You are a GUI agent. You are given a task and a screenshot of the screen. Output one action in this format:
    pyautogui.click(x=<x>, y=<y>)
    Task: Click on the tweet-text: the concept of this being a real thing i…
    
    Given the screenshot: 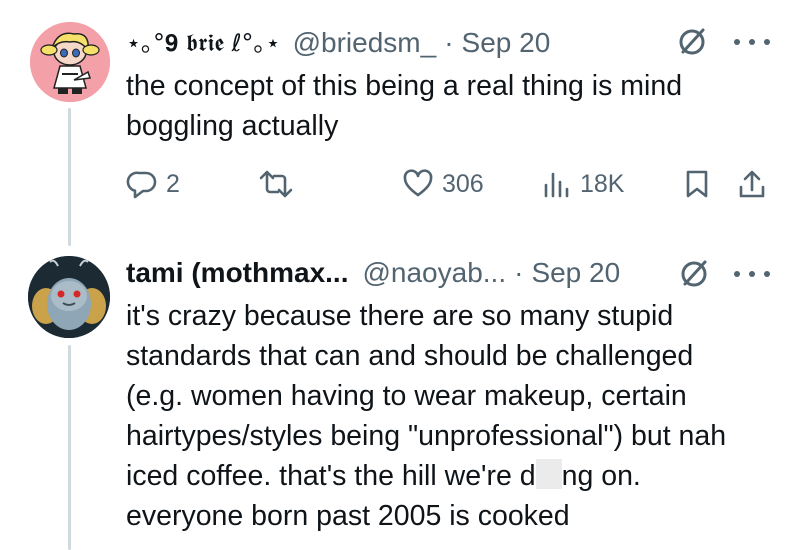 What is the action you would take?
    pyautogui.click(x=404, y=106)
    